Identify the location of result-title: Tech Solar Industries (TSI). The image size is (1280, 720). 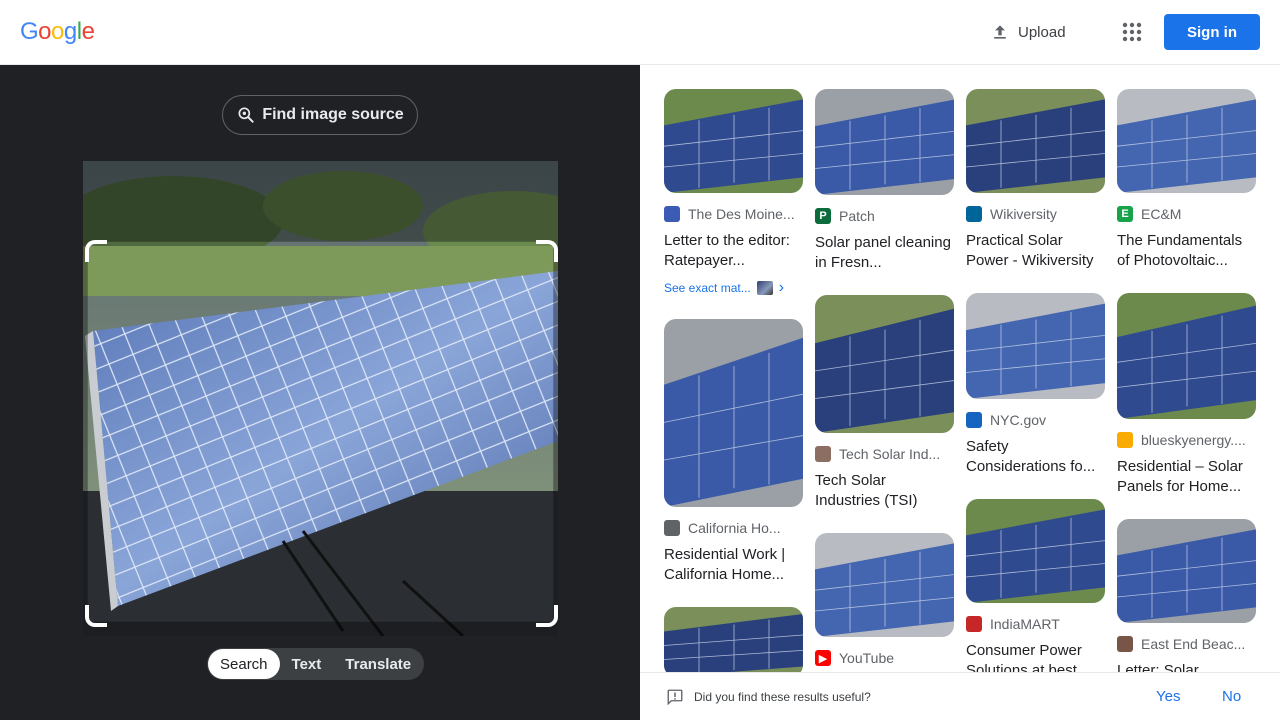
(884, 491).